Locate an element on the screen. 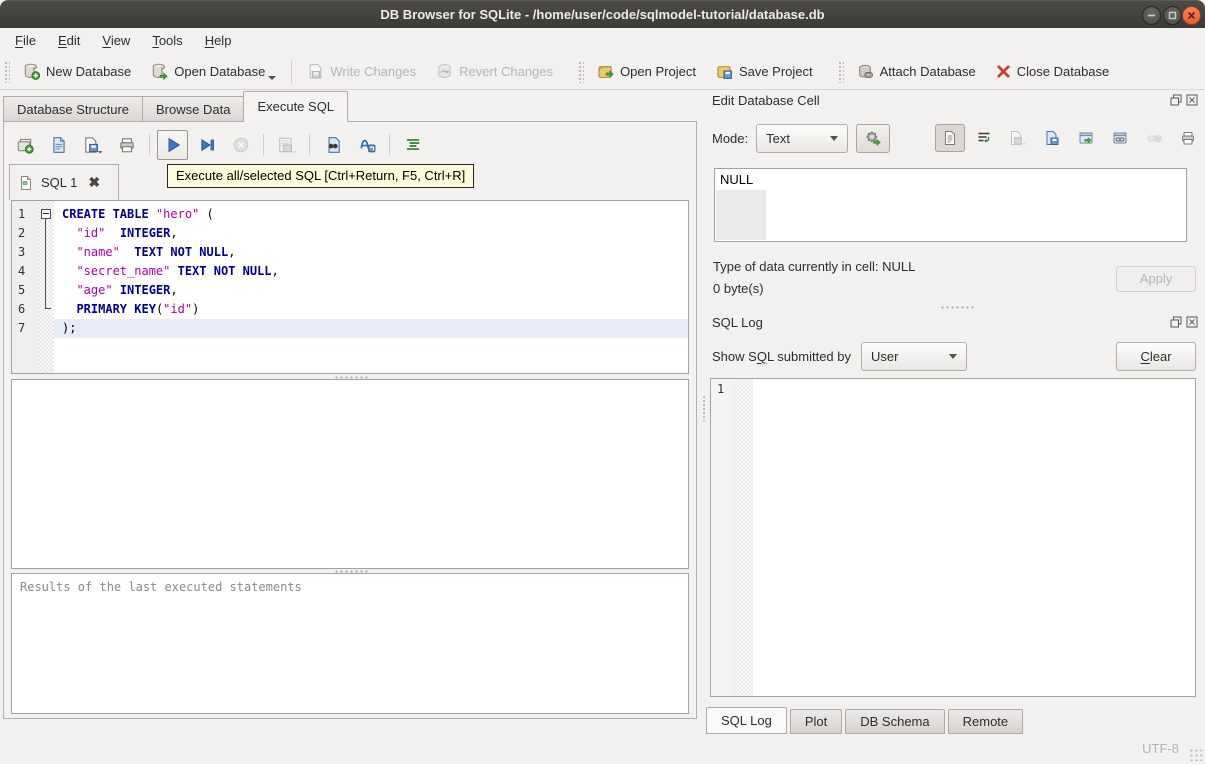  print-icon is located at coordinates (126, 145).